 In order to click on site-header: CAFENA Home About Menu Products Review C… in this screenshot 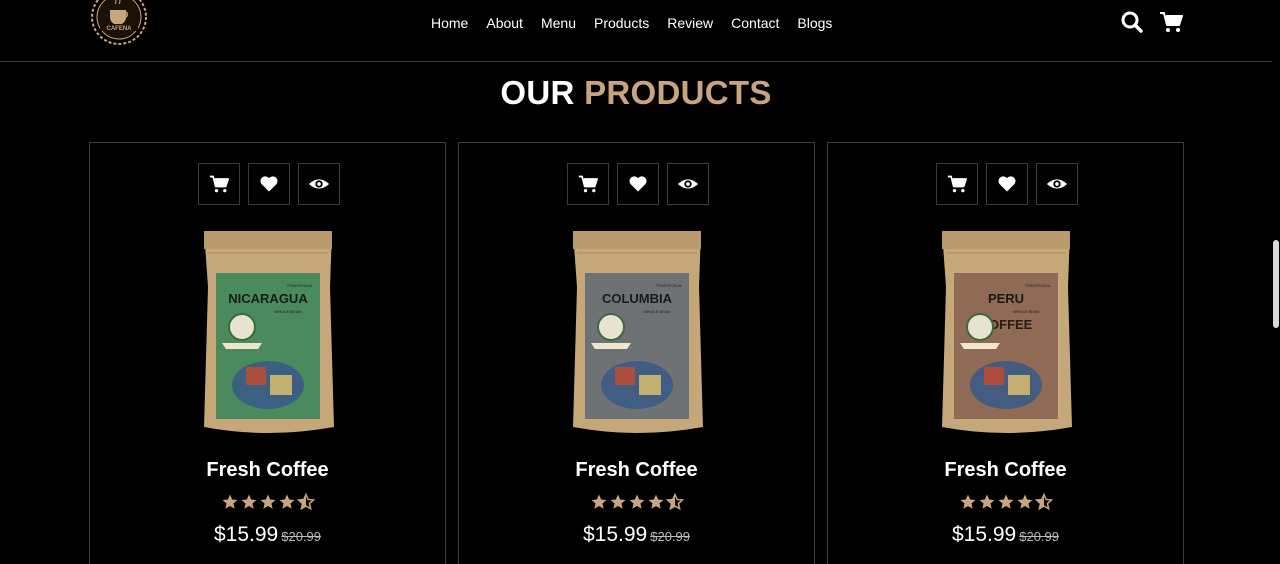, I will do `click(636, 31)`.